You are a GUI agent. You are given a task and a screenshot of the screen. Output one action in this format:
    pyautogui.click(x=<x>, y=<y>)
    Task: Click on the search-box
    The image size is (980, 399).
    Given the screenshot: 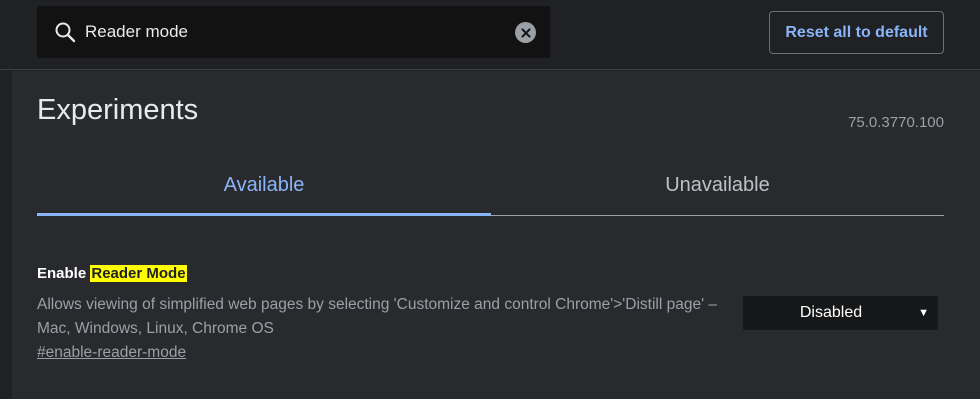 What is the action you would take?
    pyautogui.click(x=293, y=32)
    